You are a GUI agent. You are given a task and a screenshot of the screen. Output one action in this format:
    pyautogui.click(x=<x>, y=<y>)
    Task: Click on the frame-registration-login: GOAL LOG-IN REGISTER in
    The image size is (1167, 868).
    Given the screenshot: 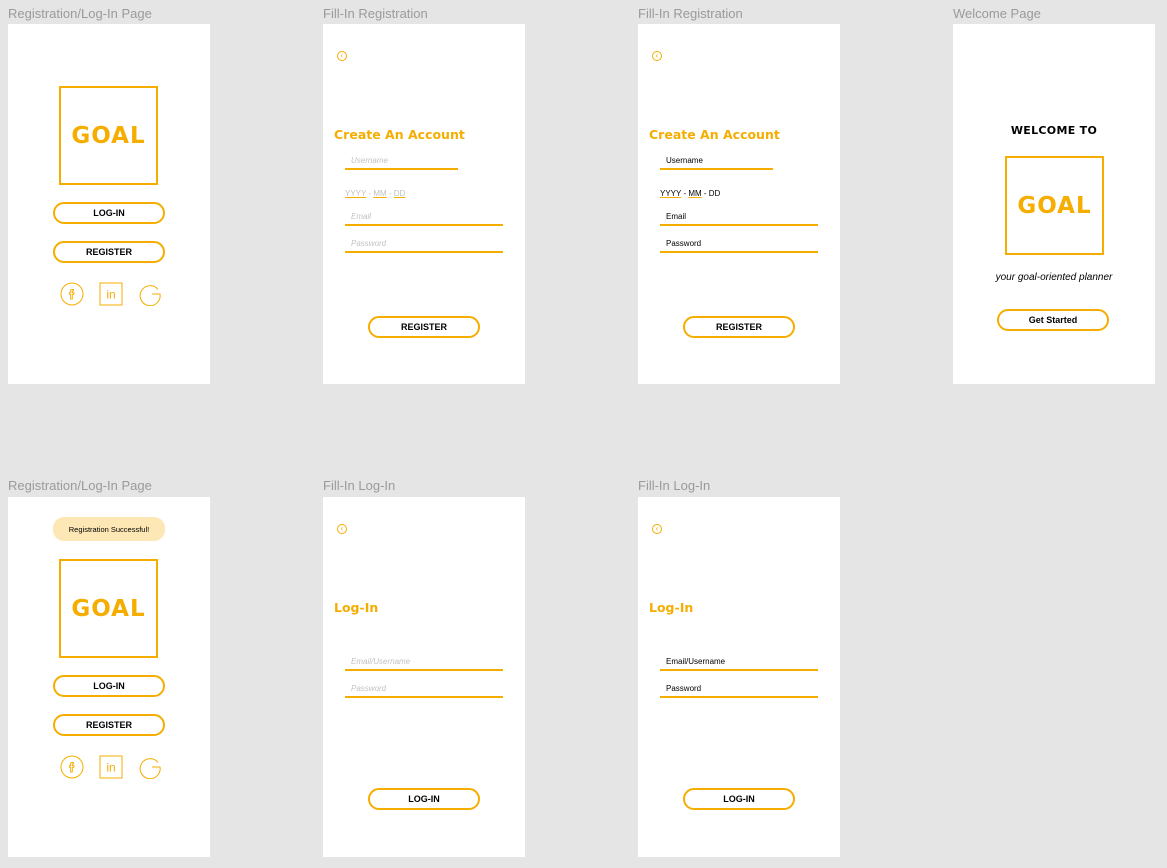 What is the action you would take?
    pyautogui.click(x=109, y=204)
    